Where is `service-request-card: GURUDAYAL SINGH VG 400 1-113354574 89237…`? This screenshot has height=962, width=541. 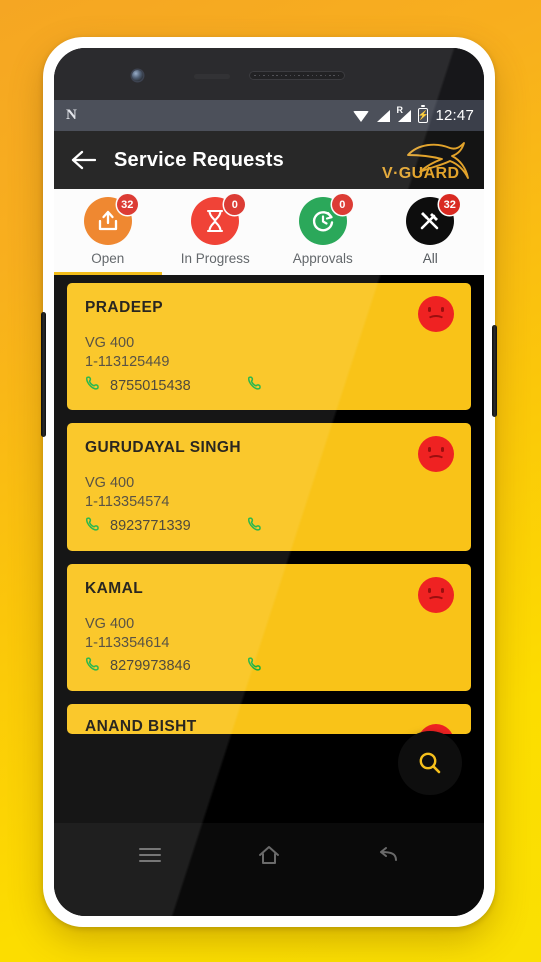
service-request-card: GURUDAYAL SINGH VG 400 1-113354574 89237… is located at coordinates (269, 487).